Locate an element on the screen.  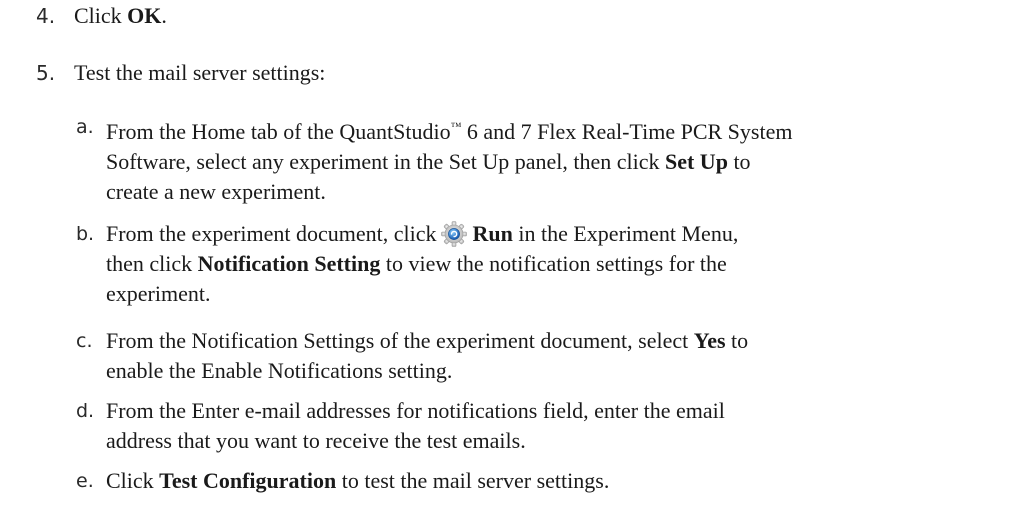
substep-line: create a new experiment. is located at coordinates (216, 191).